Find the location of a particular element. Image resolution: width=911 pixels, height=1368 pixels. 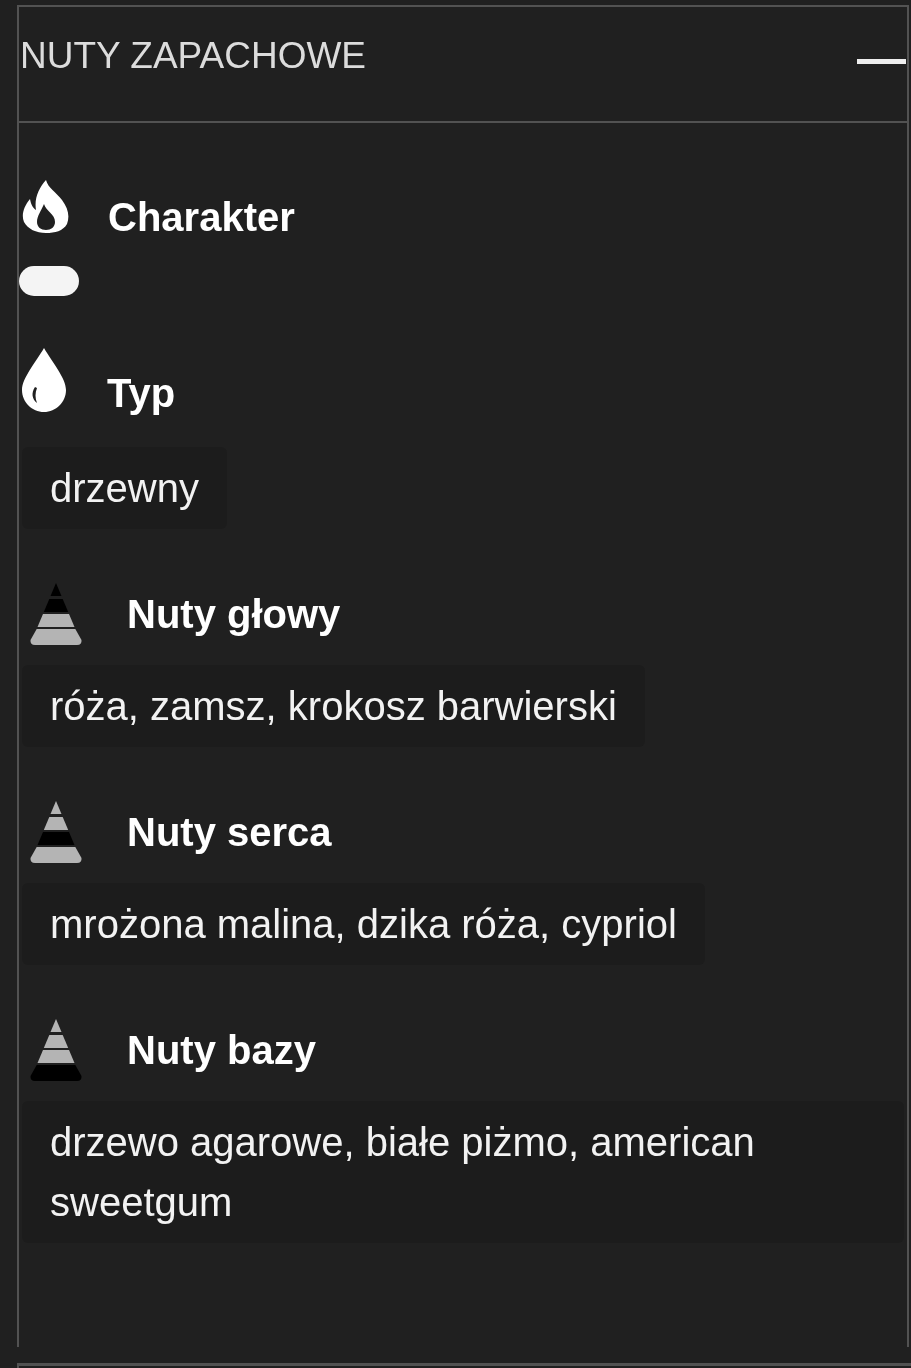

section-heading: Nuty głowy is located at coordinates (234, 614).